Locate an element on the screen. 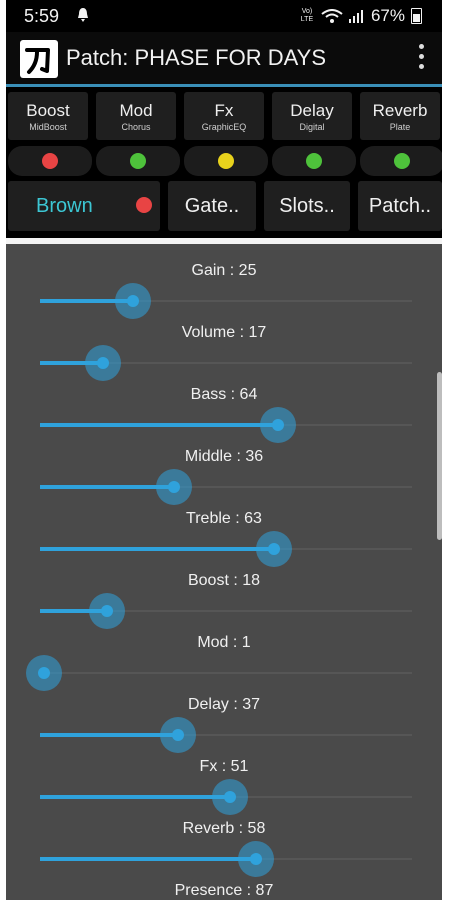 This screenshot has width=450, height=900. volte-icon: Vo) LTE is located at coordinates (307, 15).